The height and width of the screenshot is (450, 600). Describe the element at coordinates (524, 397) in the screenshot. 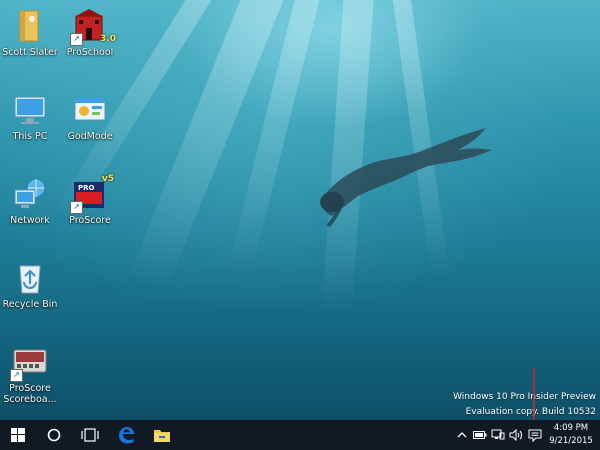

I see `watermark-line: Windows 10 Pro Insider Preview` at that location.